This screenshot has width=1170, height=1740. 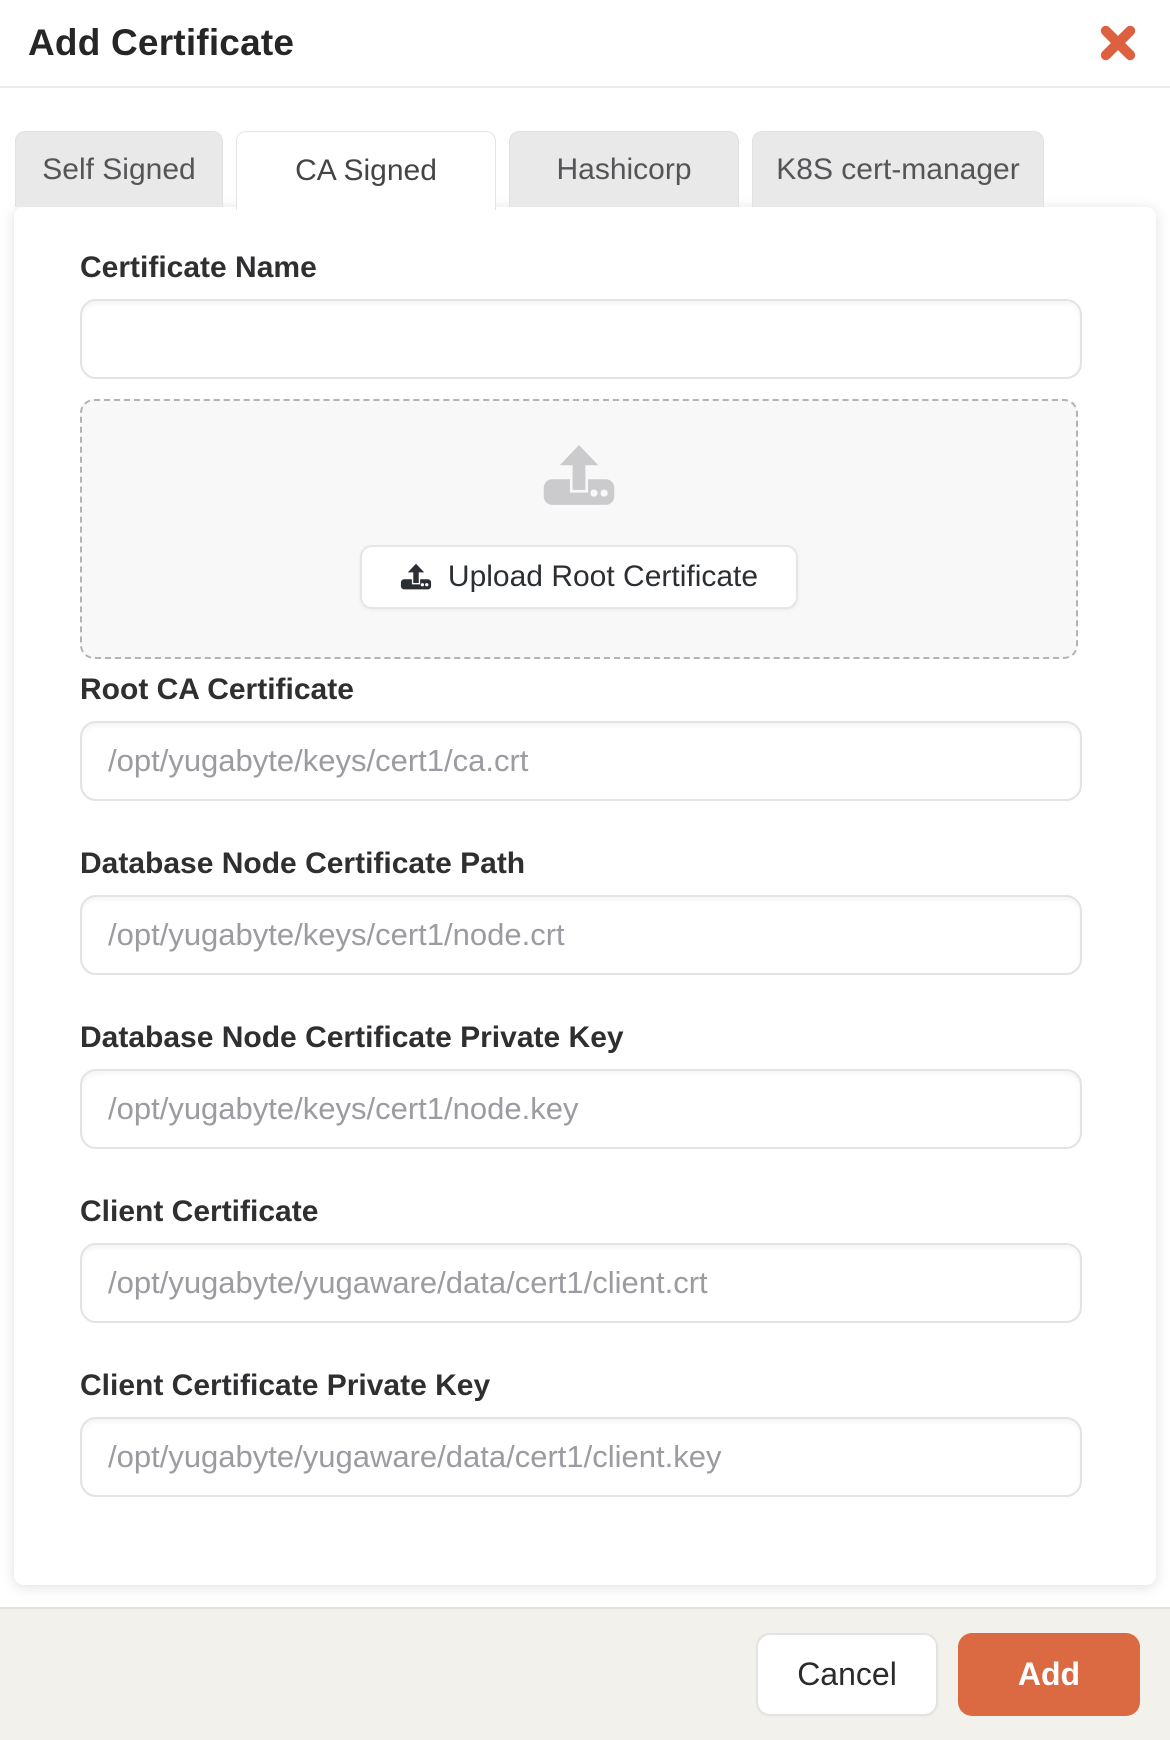 I want to click on upload-root-certificate-label: Upload Root Certificate, so click(x=603, y=576).